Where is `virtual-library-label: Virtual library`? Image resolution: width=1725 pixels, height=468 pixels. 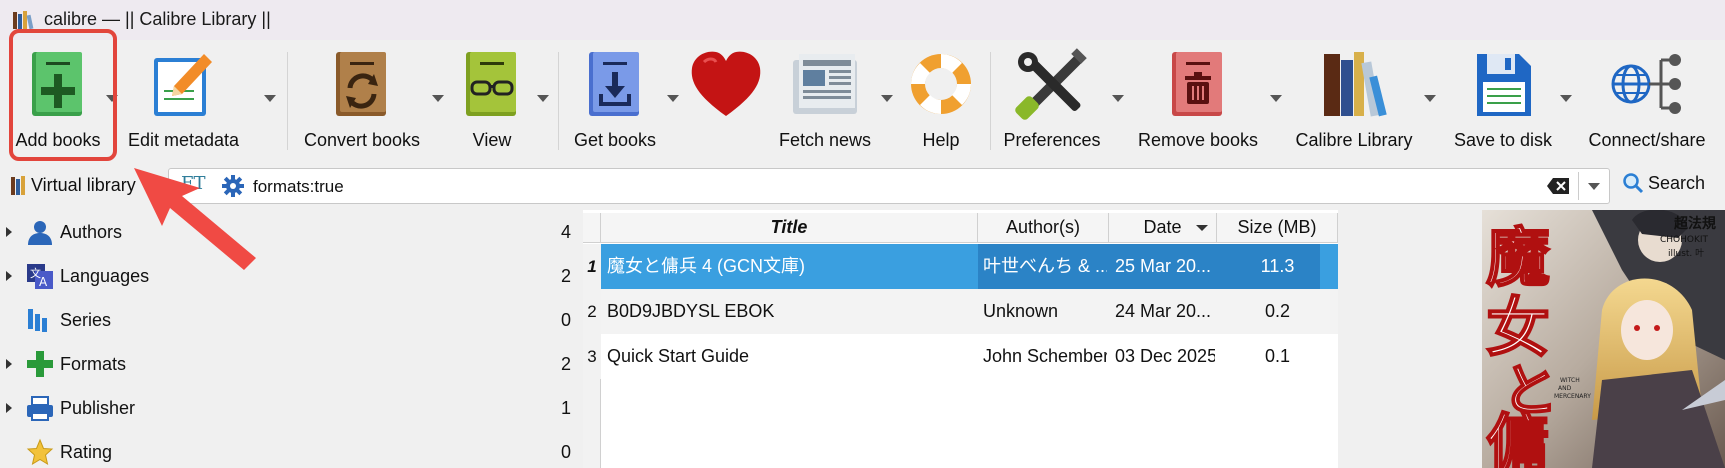
virtual-library-label: Virtual library is located at coordinates (83, 184).